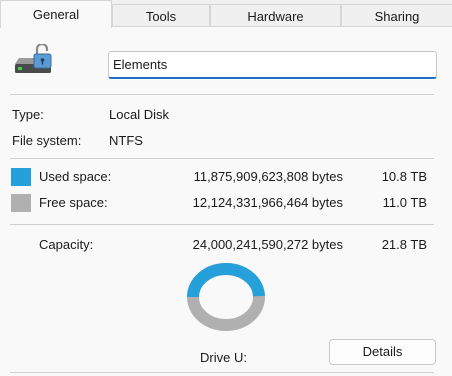 This screenshot has width=452, height=376. I want to click on used-space-bytes: 11,875,909,623,808 bytes, so click(268, 176).